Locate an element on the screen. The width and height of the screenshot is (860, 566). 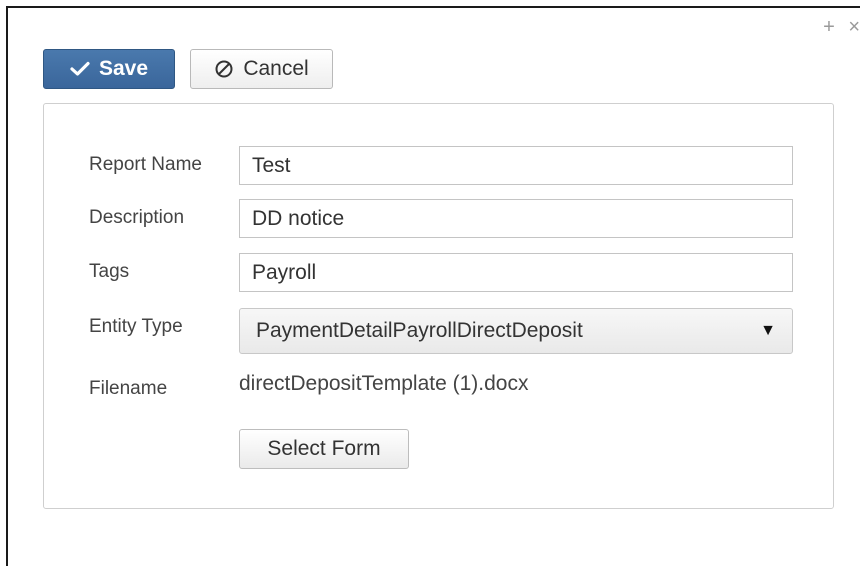
window-controls: + × is located at coordinates (837, 27).